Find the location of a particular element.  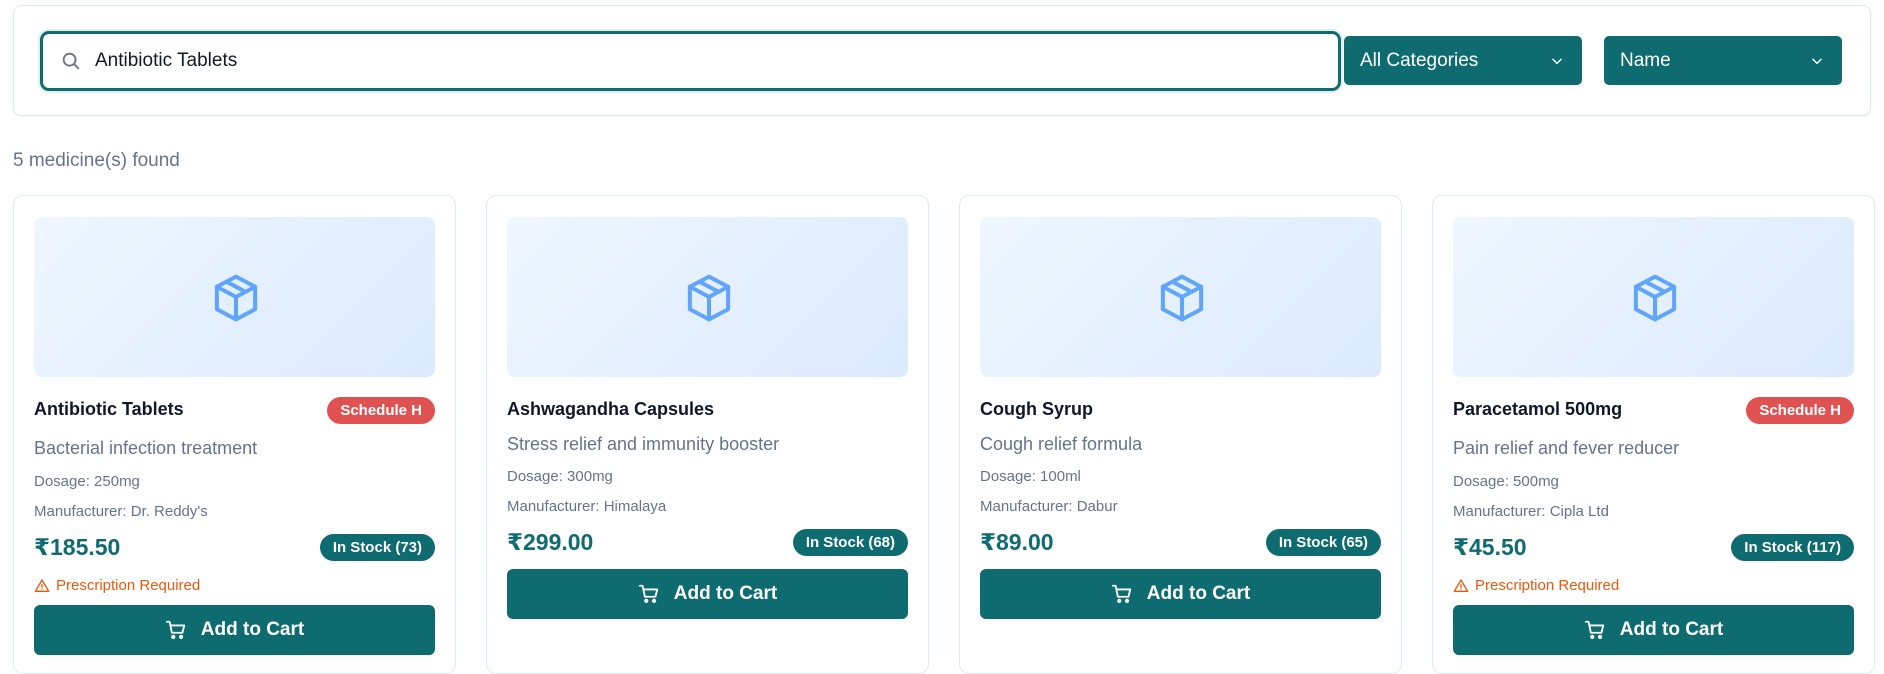

sort-select: Name is located at coordinates (1723, 60).